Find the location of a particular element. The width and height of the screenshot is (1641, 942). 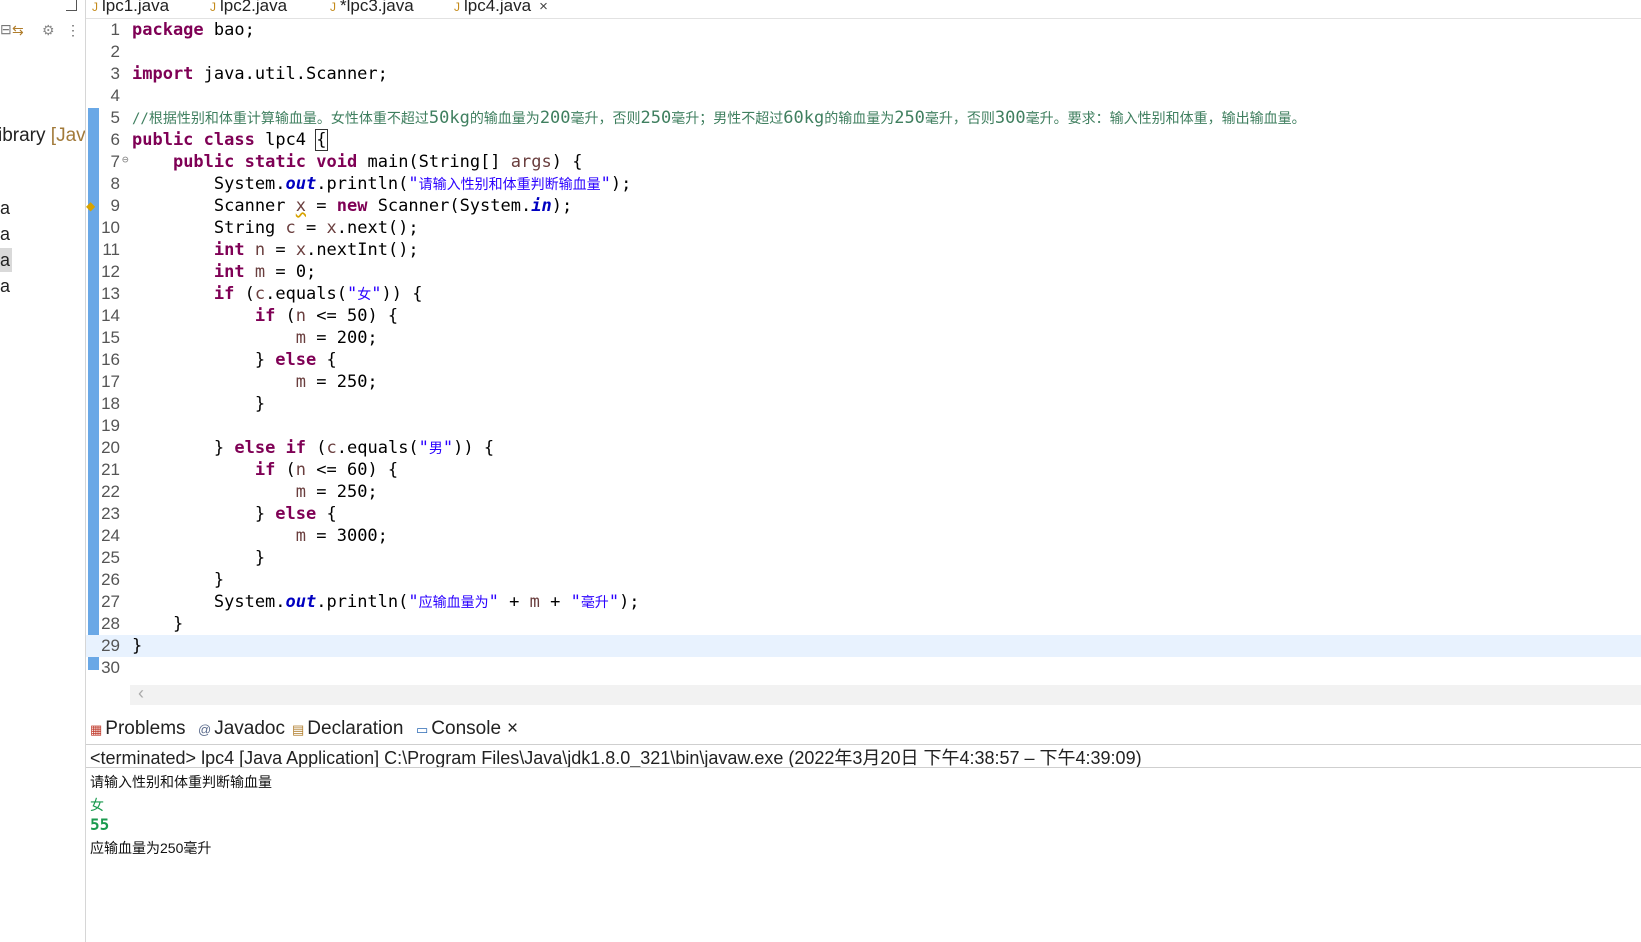

line-number: 17 is located at coordinates (110, 381).